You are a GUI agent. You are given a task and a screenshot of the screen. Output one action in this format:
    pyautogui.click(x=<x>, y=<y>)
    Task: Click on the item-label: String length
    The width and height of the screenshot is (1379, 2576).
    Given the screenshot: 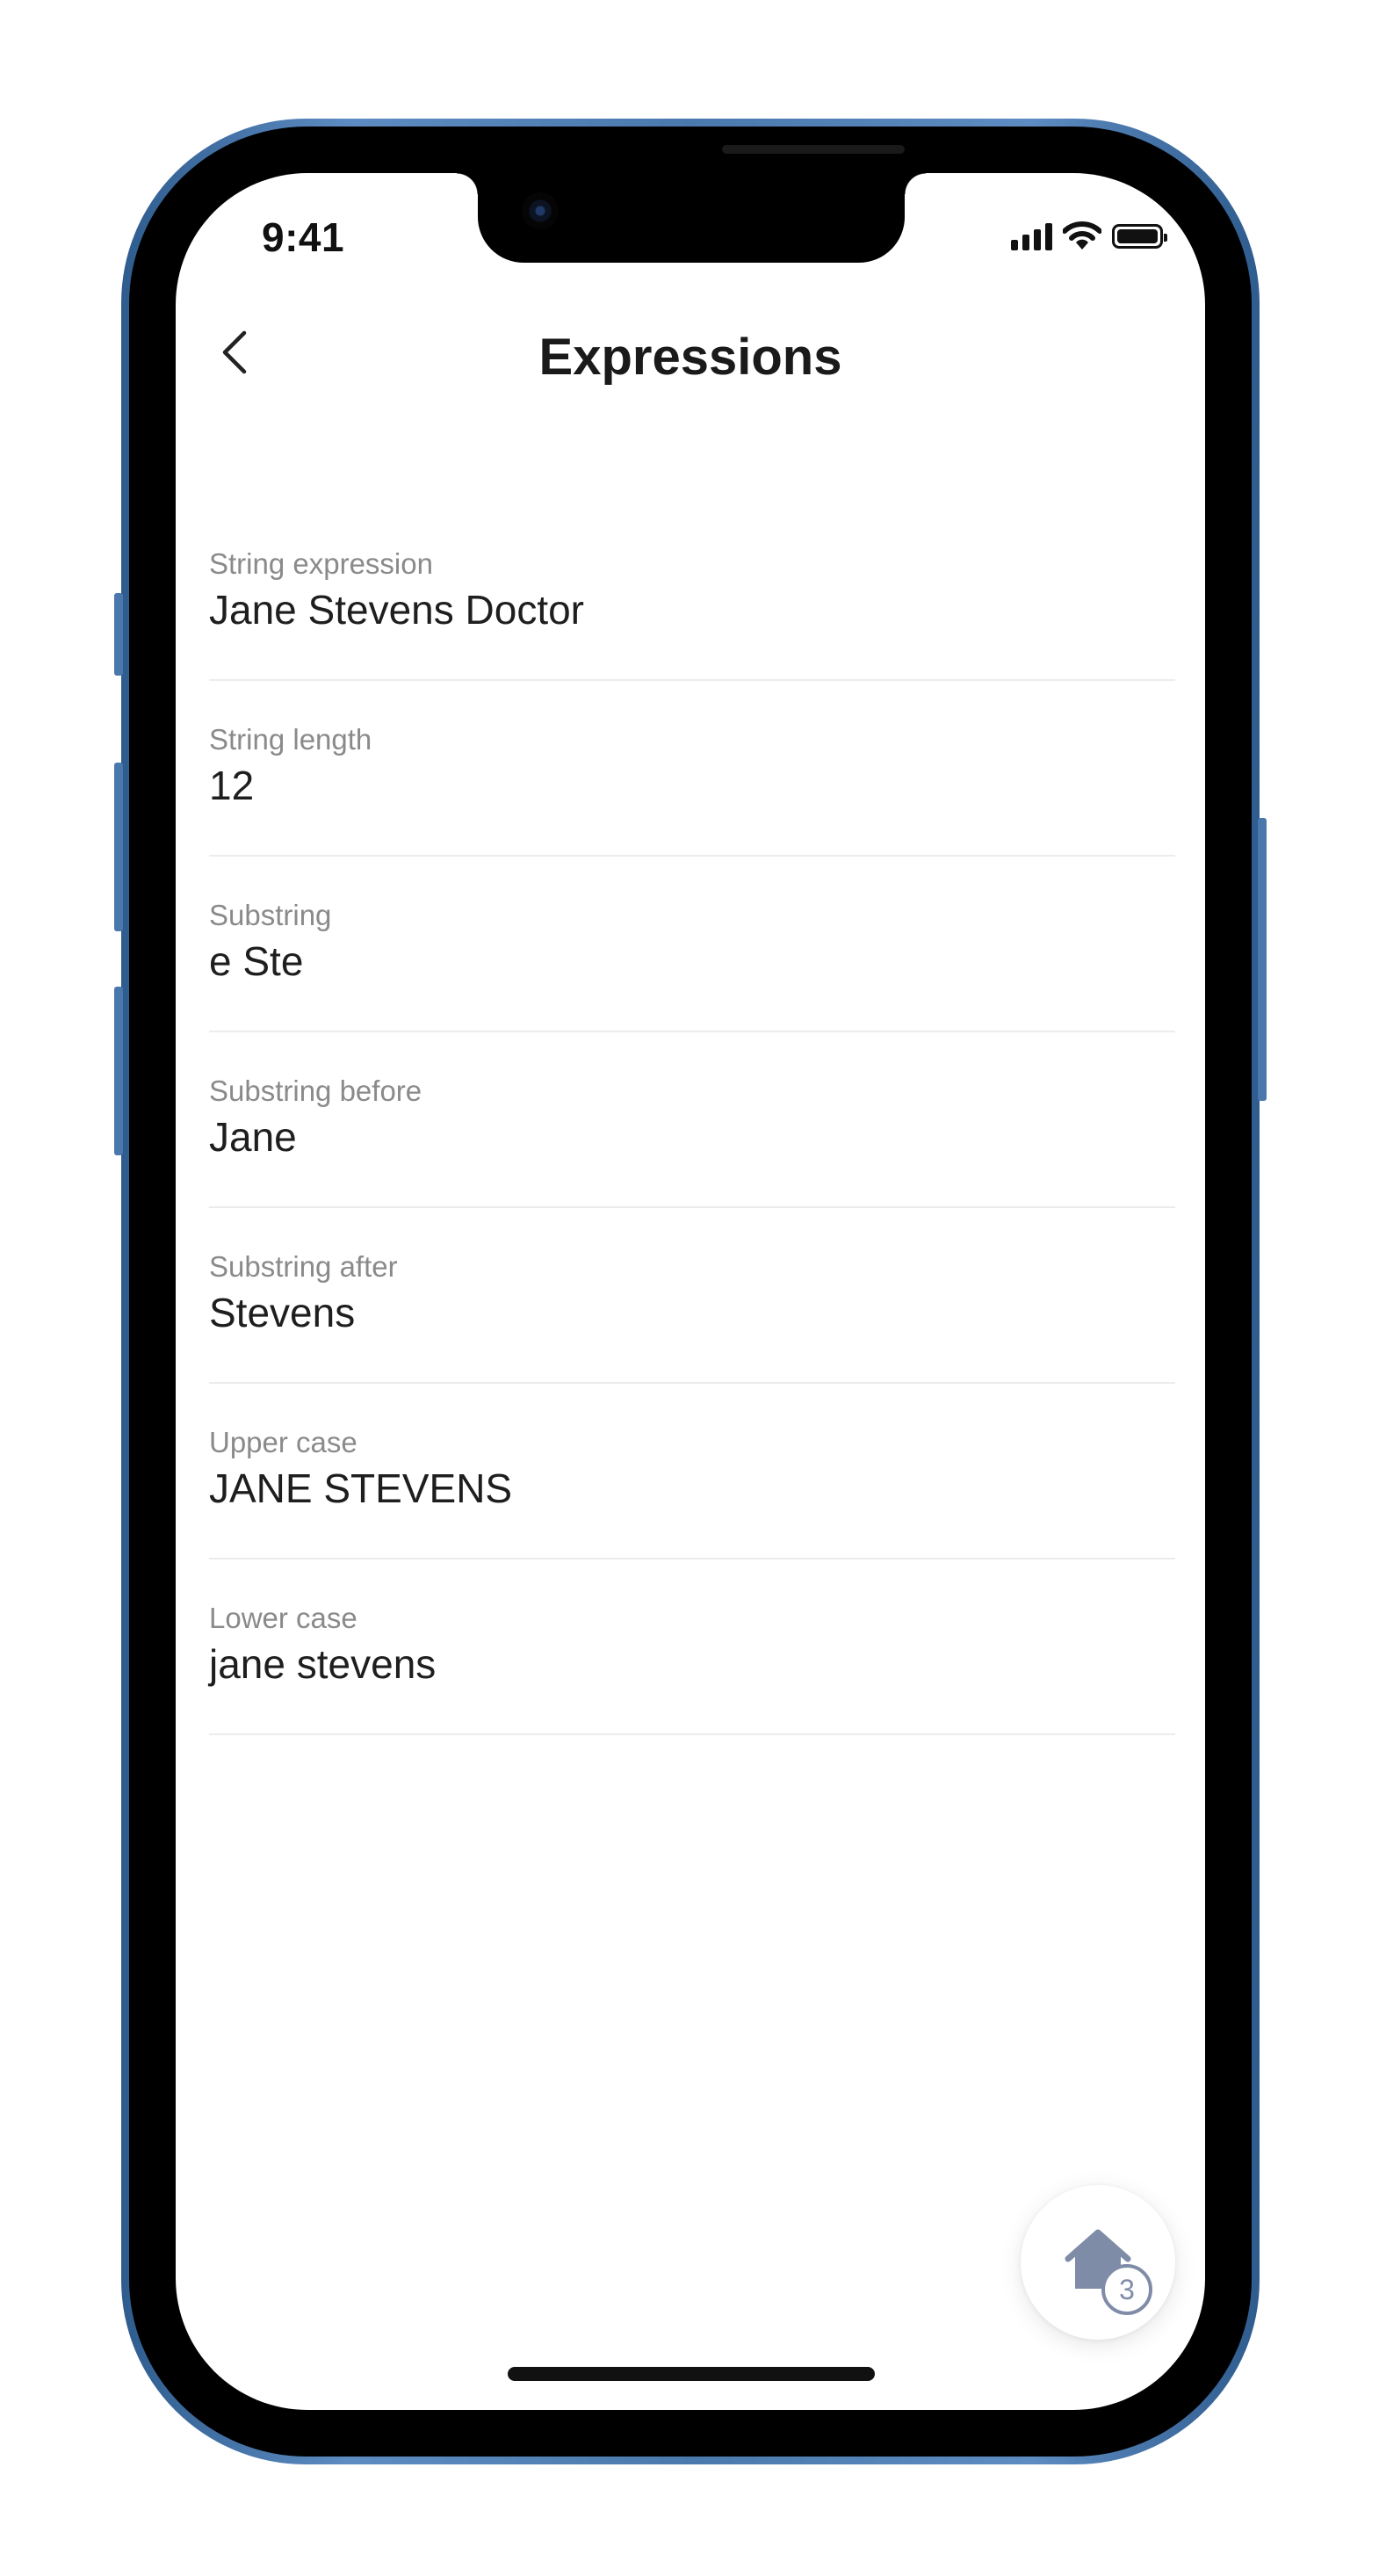 What is the action you would take?
    pyautogui.click(x=290, y=739)
    